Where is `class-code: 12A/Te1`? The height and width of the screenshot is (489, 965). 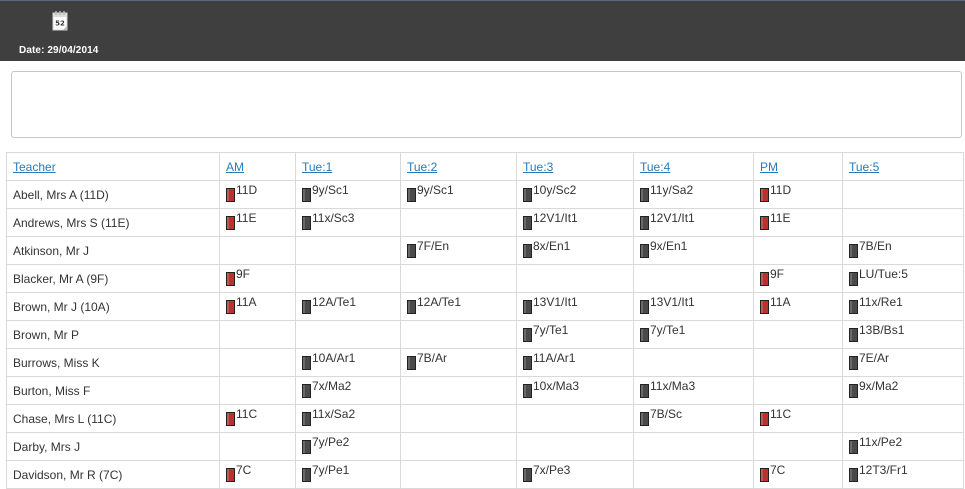
class-code: 12A/Te1 is located at coordinates (334, 302).